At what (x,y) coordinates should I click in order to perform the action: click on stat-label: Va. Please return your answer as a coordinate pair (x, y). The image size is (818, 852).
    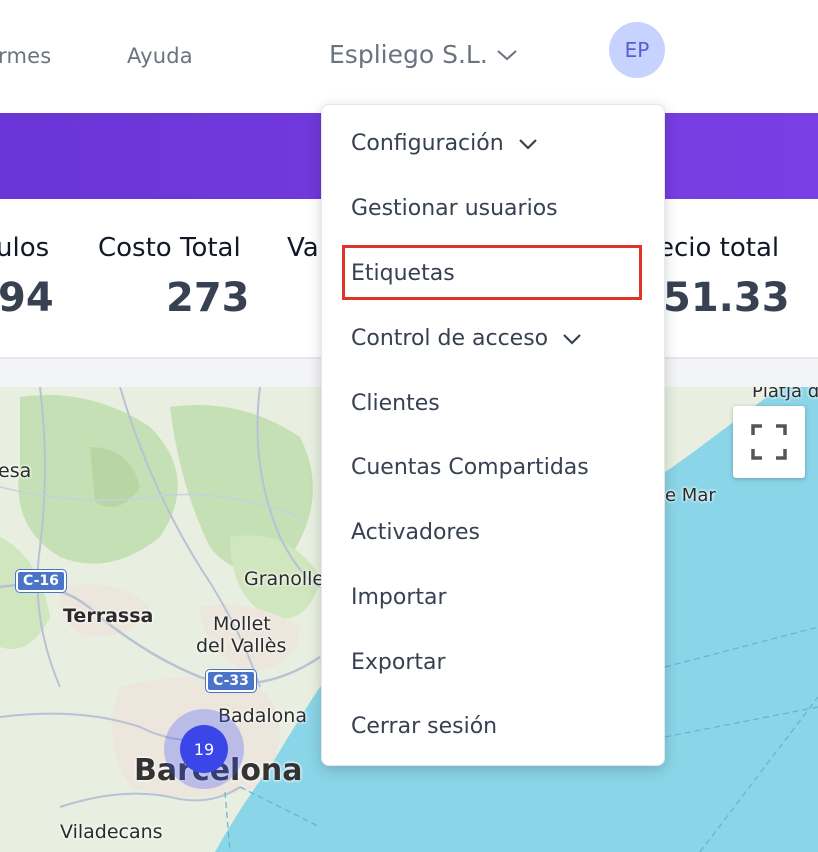
    Looking at the image, I should click on (303, 248).